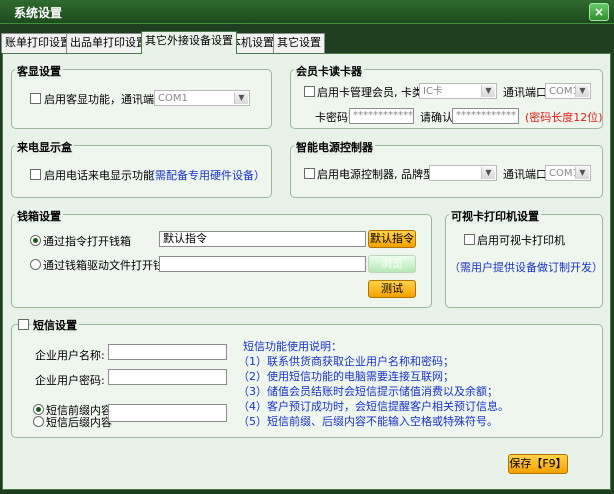 The height and width of the screenshot is (494, 614). What do you see at coordinates (568, 91) in the screenshot?
I see `member-port-select: COM1 ▼` at bounding box center [568, 91].